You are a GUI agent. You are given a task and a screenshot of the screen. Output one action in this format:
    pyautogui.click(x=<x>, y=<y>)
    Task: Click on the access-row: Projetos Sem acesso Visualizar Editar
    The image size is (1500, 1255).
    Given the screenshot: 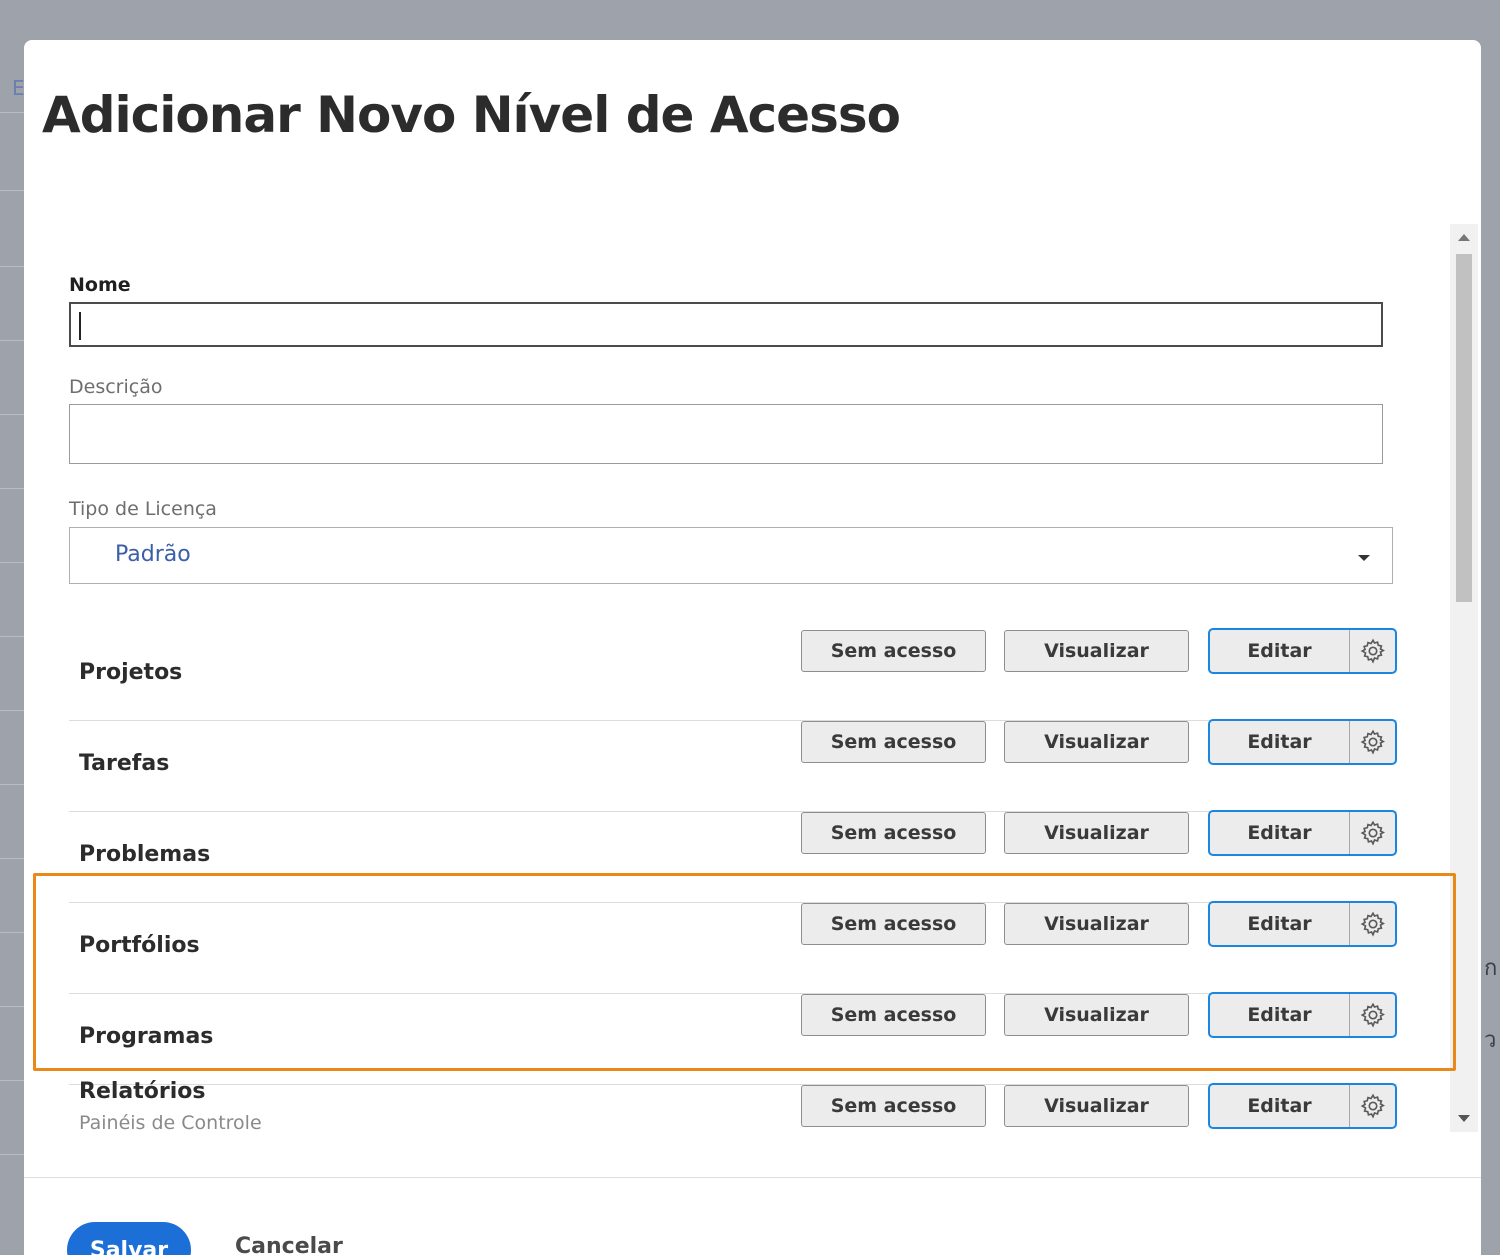 What is the action you would take?
    pyautogui.click(x=733, y=674)
    